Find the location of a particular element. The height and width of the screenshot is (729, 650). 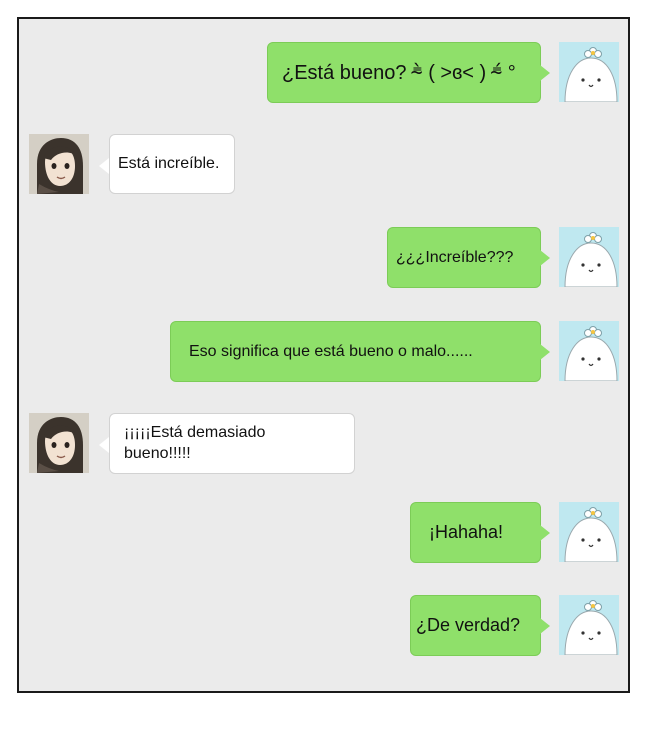

message-bubble: ¡Hahaha! is located at coordinates (475, 532).